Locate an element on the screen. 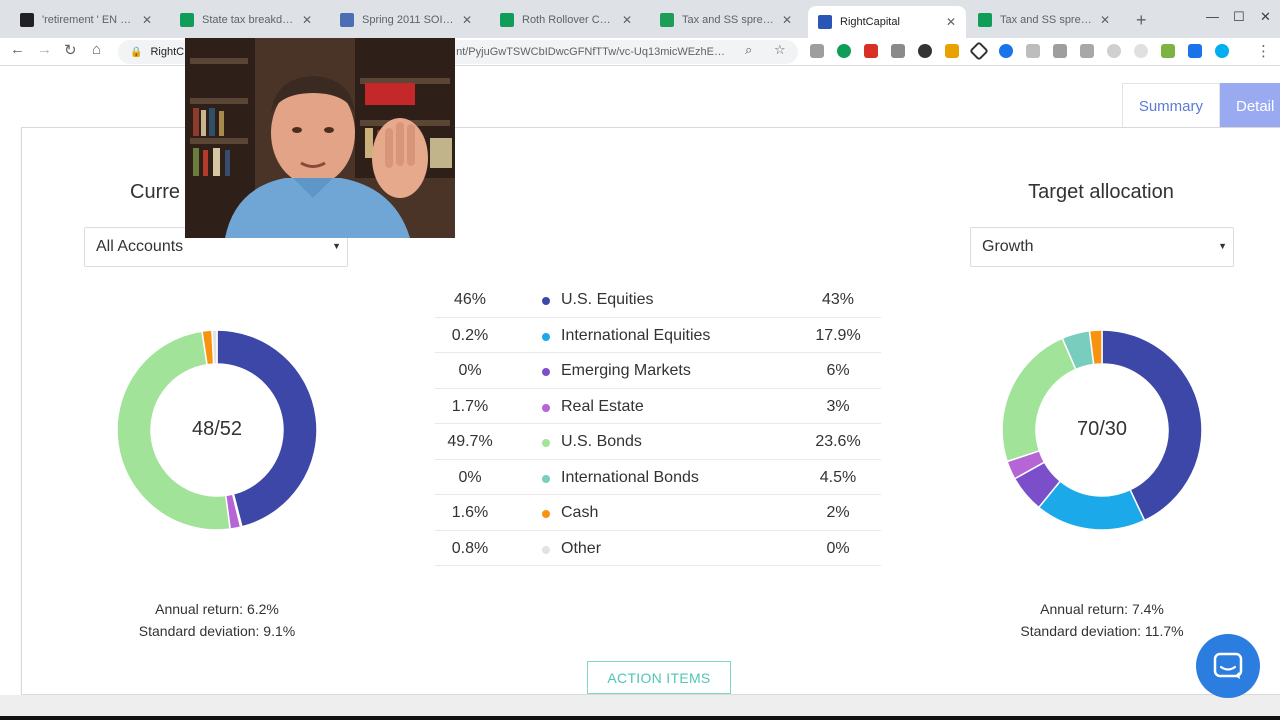 The height and width of the screenshot is (720, 1280). target-std-dev: Standard deviation: 11.7% is located at coordinates (1102, 631).